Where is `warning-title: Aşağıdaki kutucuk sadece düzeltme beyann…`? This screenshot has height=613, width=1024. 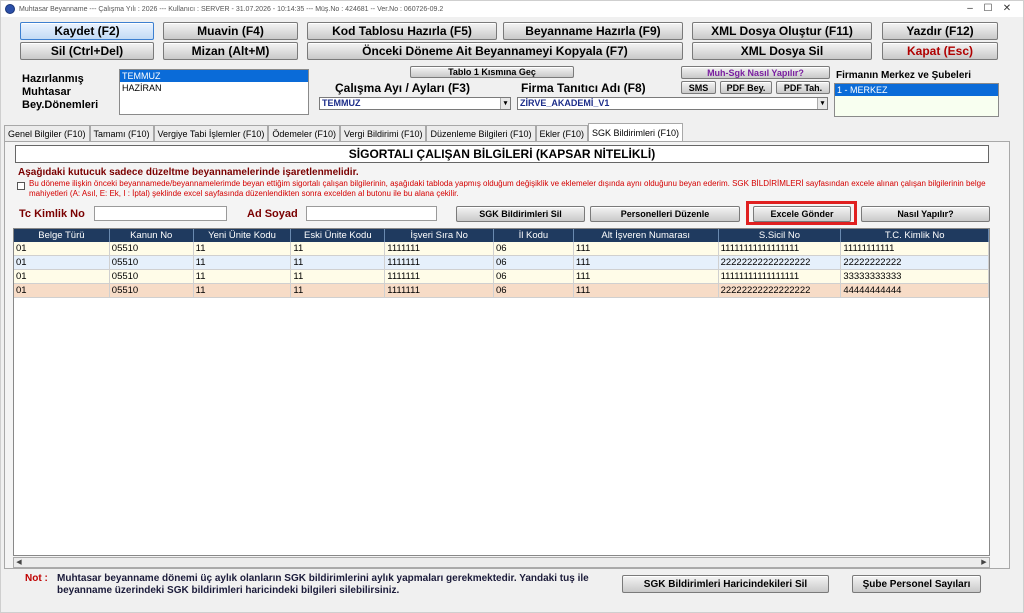 warning-title: Aşağıdaki kutucuk sadece düzeltme beyann… is located at coordinates (188, 172).